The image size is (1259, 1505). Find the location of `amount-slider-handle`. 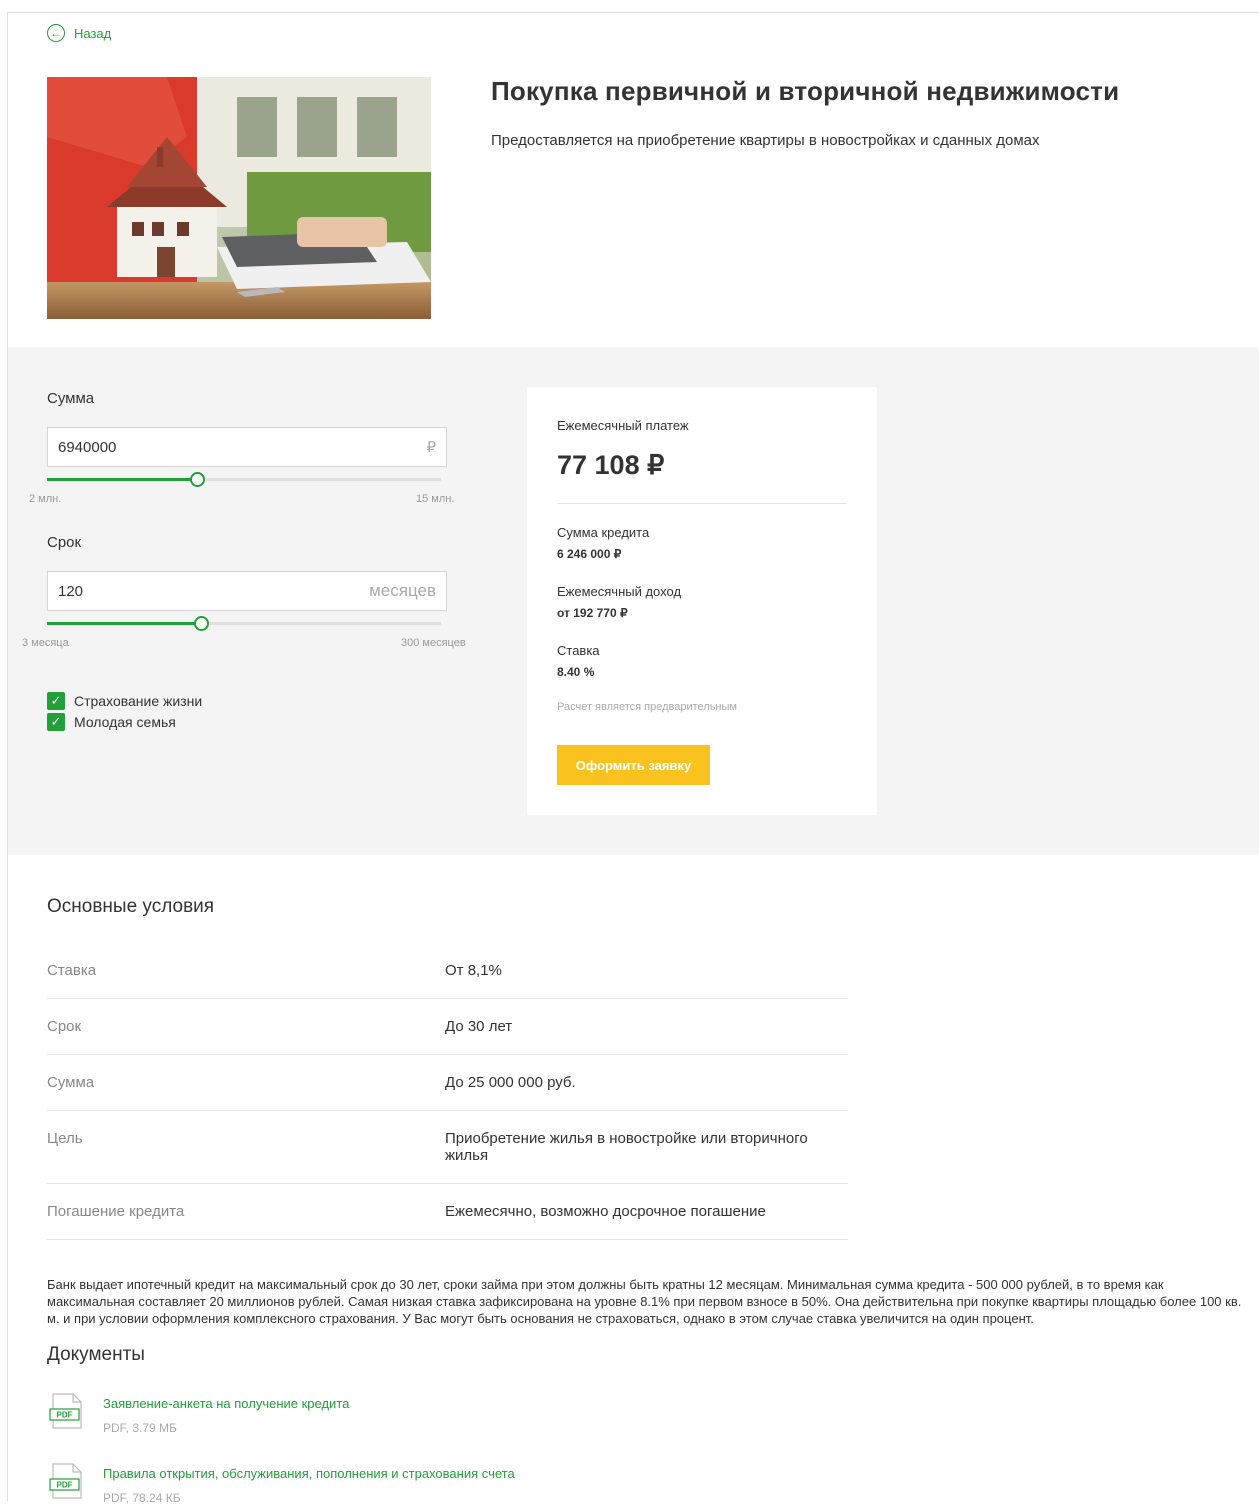

amount-slider-handle is located at coordinates (197, 479).